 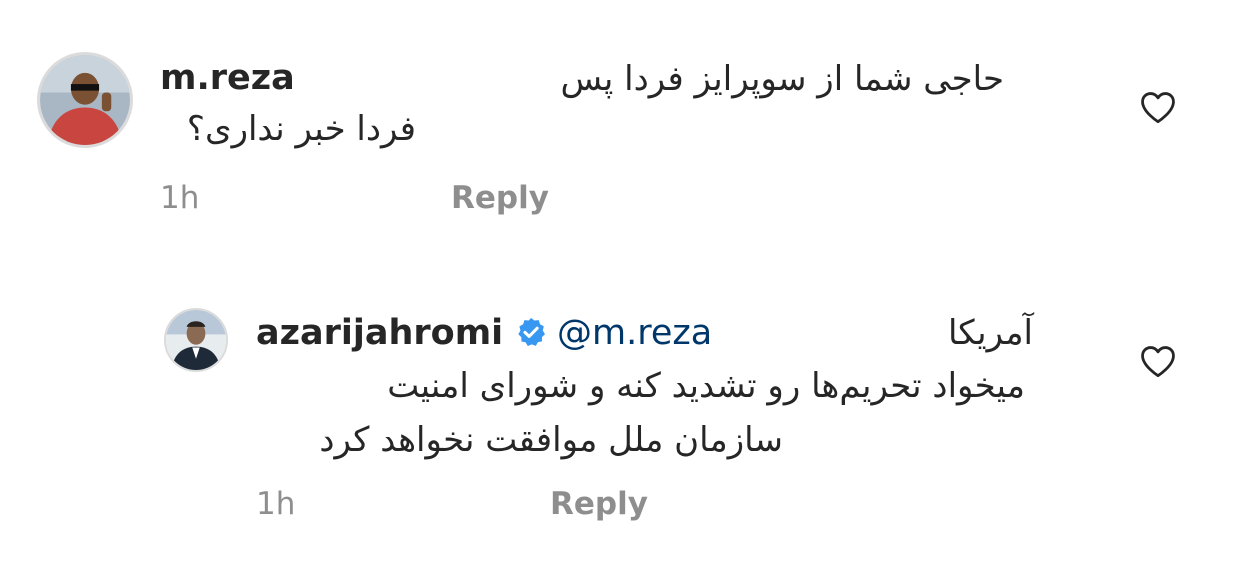 What do you see at coordinates (990, 333) in the screenshot?
I see `comment-text-line: آمریکا` at bounding box center [990, 333].